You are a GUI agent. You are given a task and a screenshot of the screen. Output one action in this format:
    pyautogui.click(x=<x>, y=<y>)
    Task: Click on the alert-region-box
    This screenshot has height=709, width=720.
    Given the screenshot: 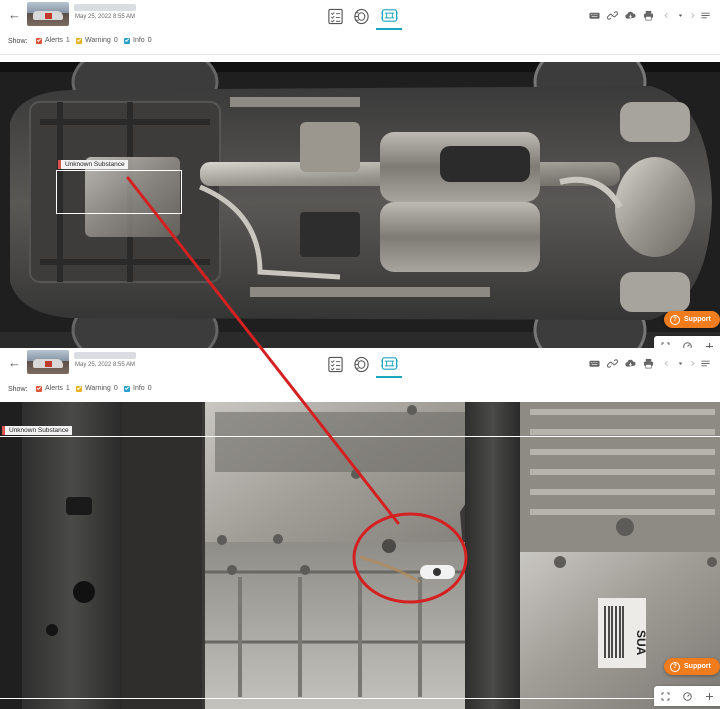 What is the action you would take?
    pyautogui.click(x=119, y=192)
    